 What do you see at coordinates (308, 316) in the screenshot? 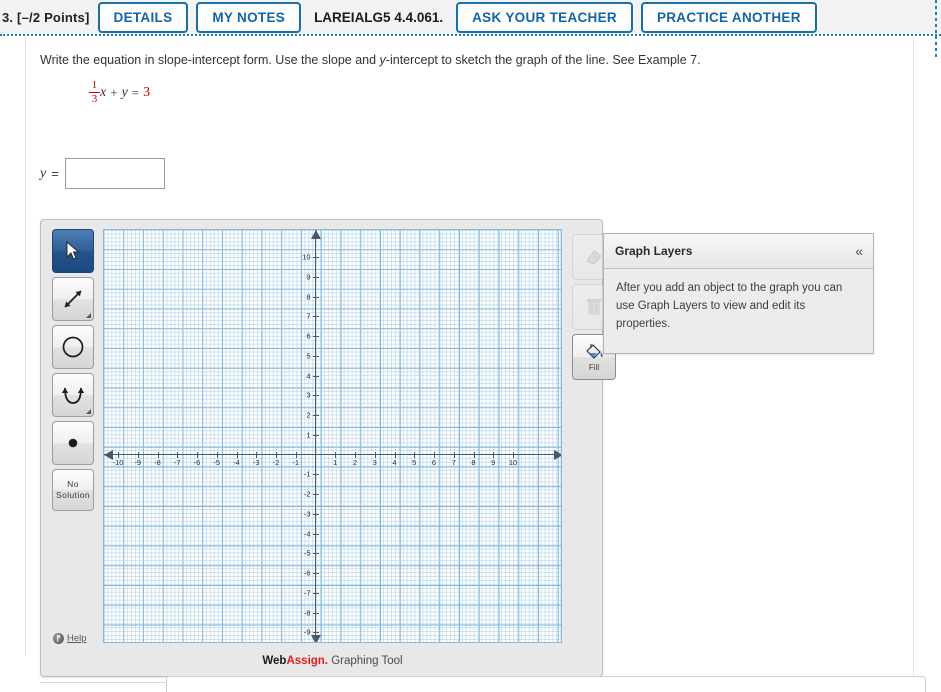
I see `y-axis-tick-label: 7` at bounding box center [308, 316].